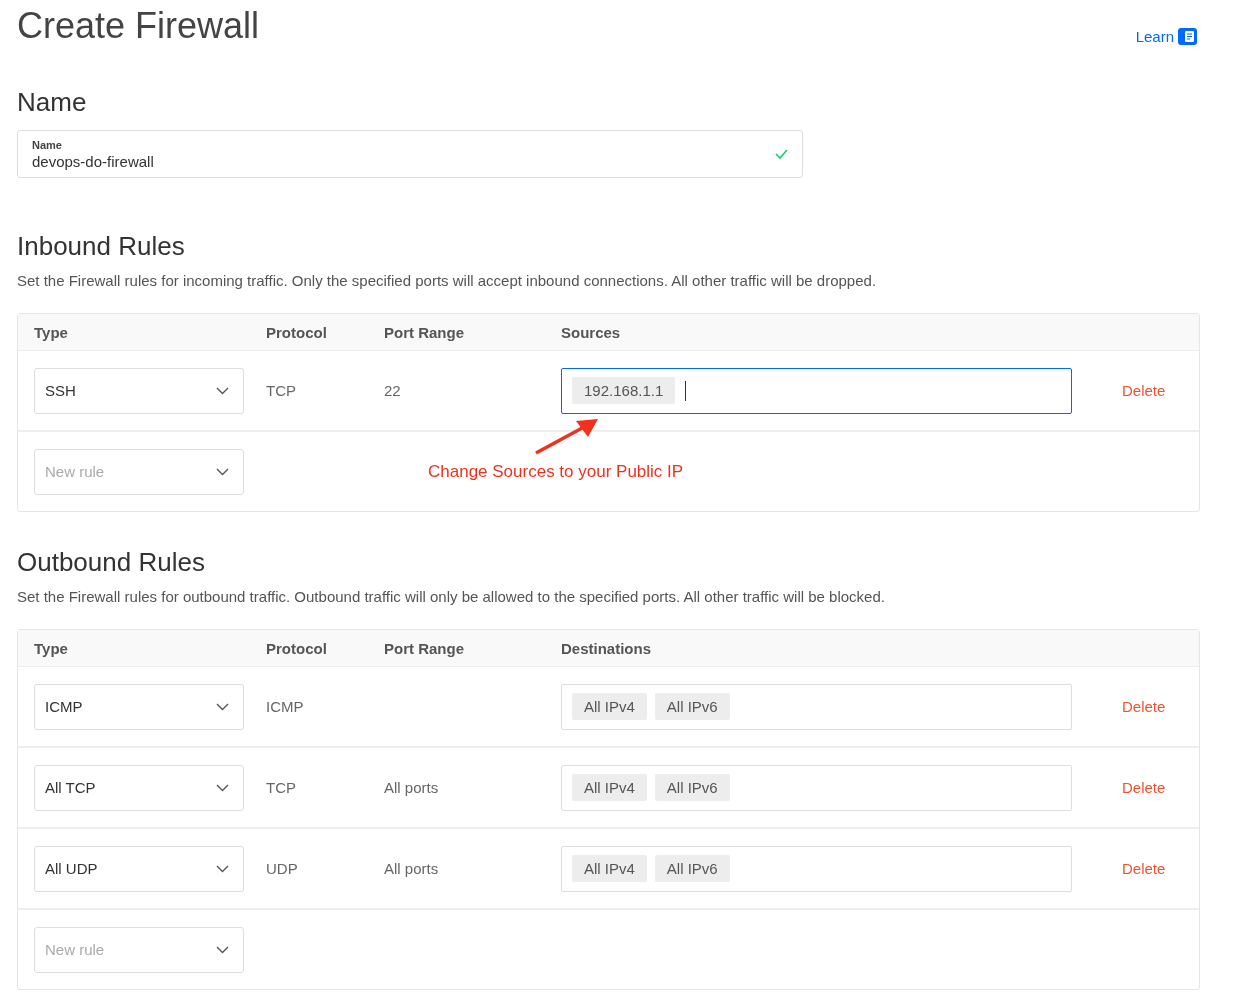 The image size is (1238, 1006). What do you see at coordinates (624, 390) in the screenshot?
I see `address-tag: 192.168.1.1` at bounding box center [624, 390].